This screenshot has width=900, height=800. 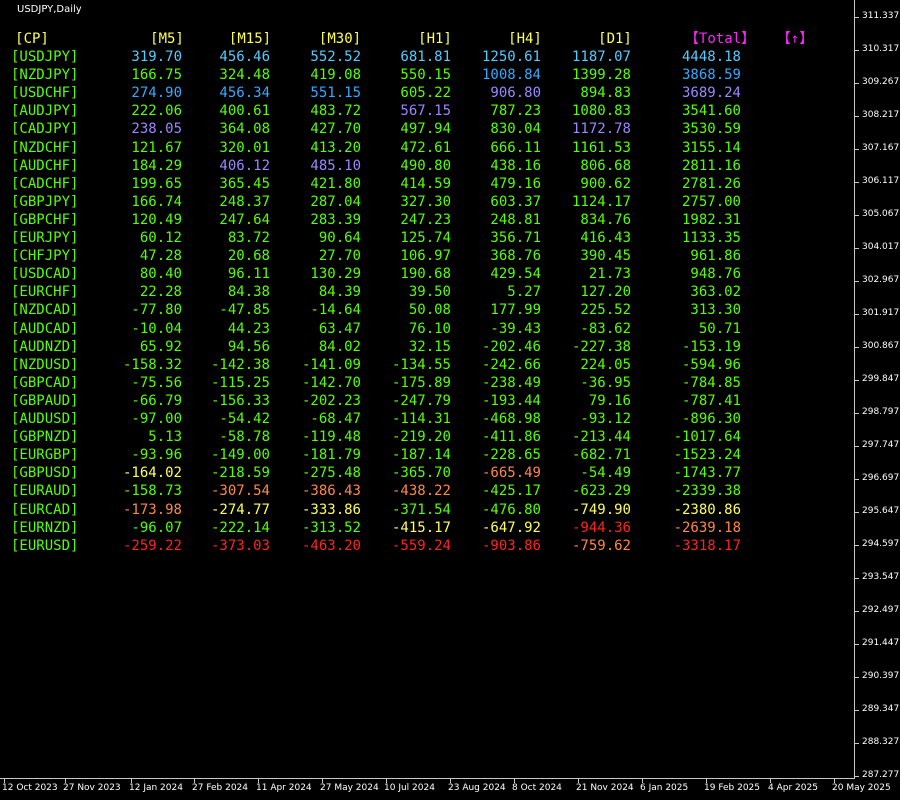 What do you see at coordinates (335, 129) in the screenshot?
I see `strength-value: 427.70` at bounding box center [335, 129].